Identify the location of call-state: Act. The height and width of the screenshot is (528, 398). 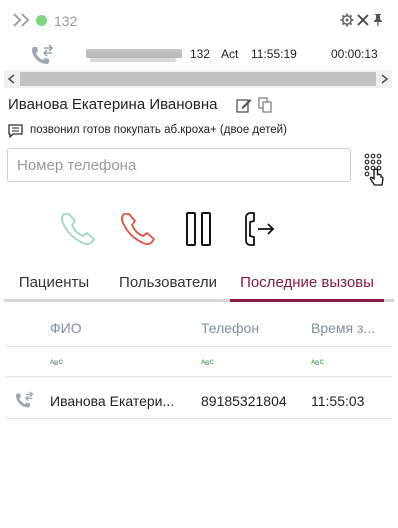
(230, 54).